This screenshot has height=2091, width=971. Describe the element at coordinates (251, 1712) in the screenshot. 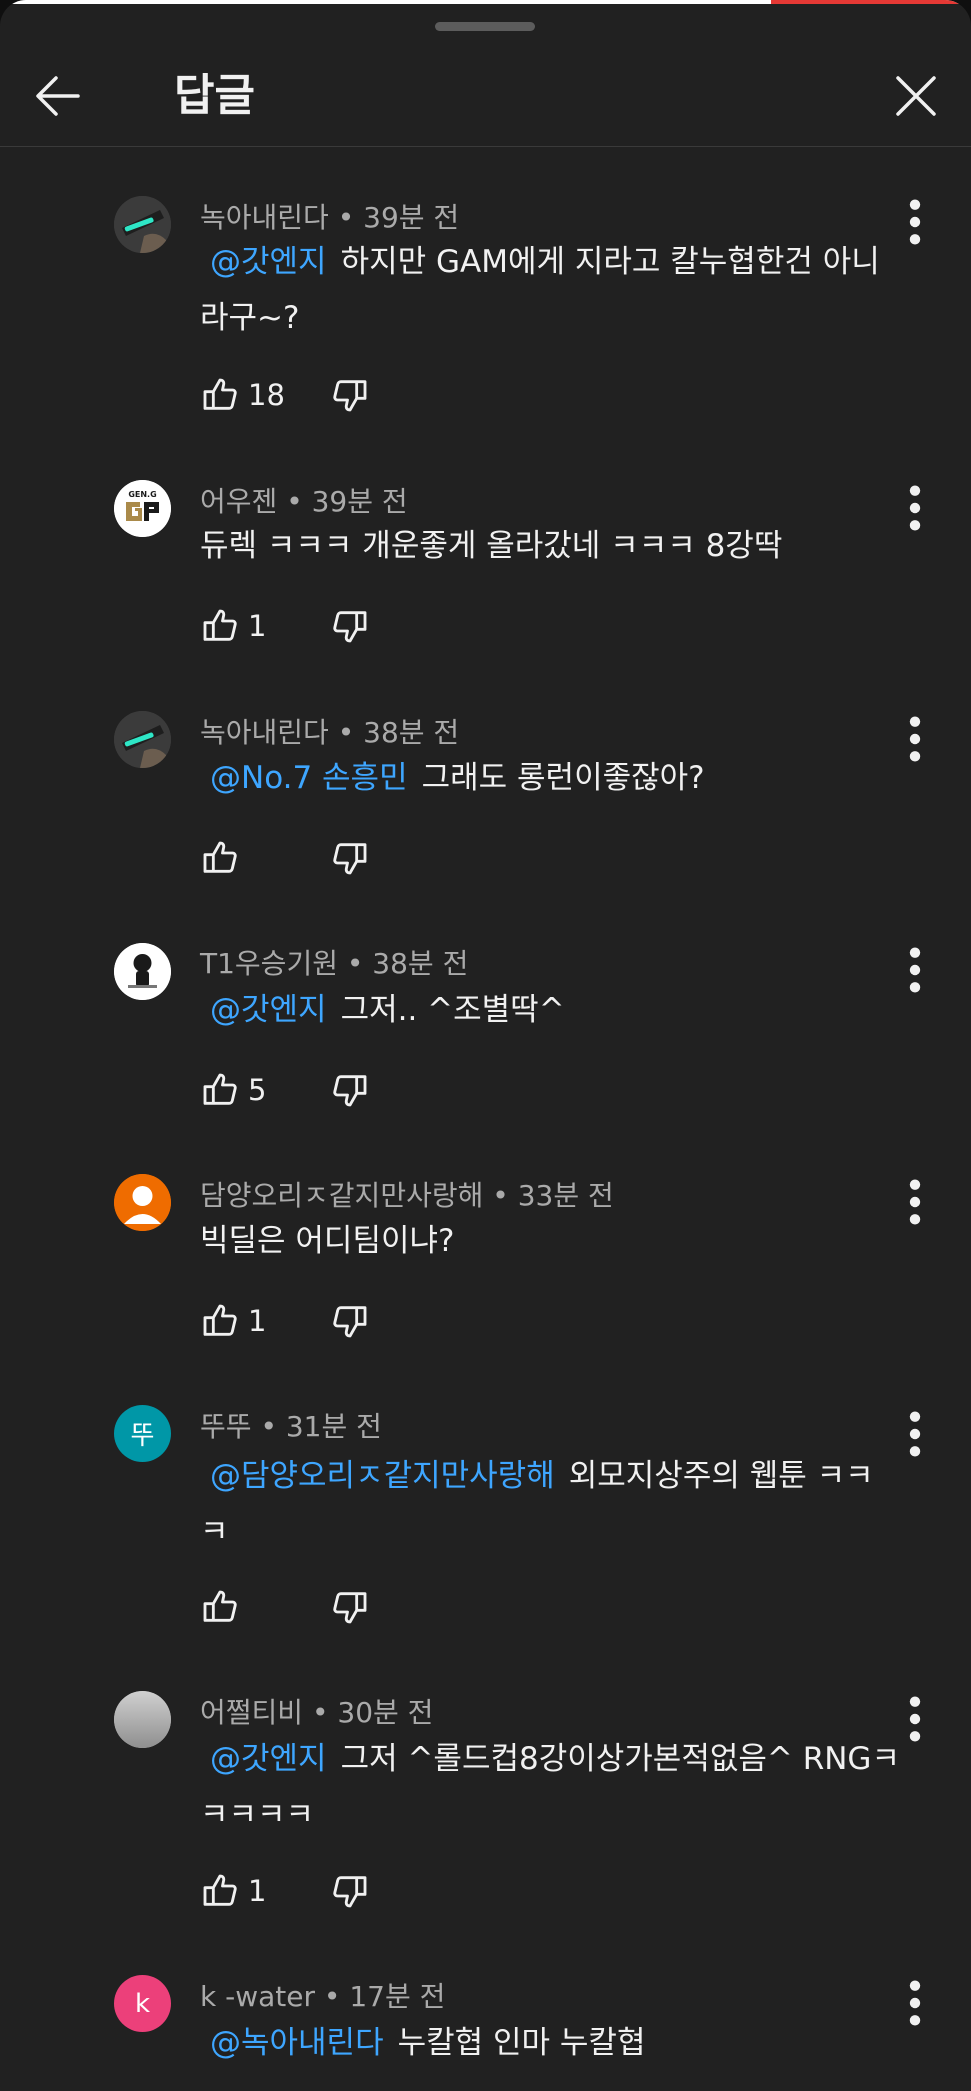

I see `comment-author: 어쩔티비` at that location.